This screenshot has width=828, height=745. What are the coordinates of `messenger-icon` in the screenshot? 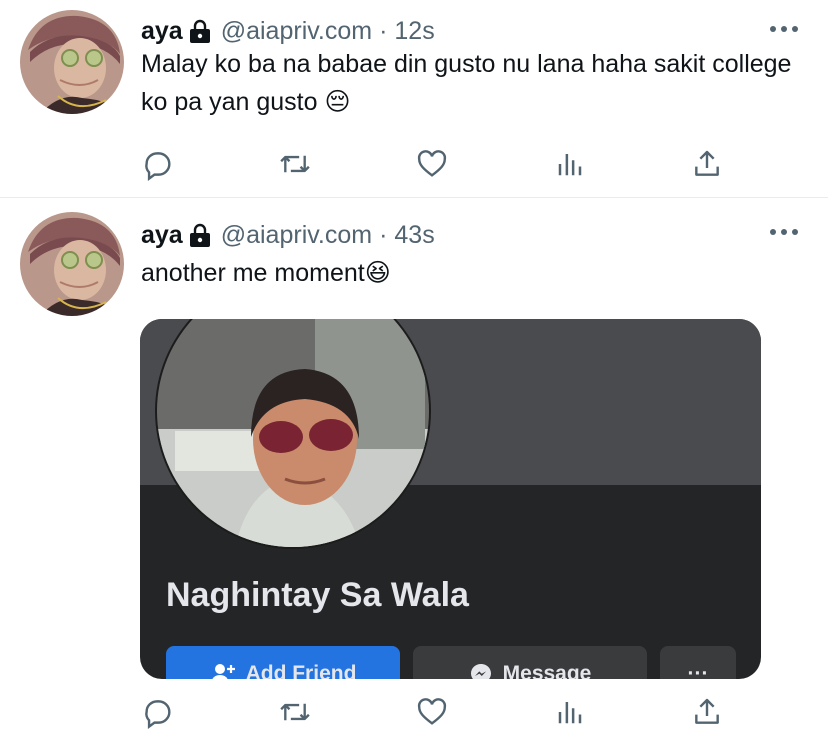 It's located at (481, 670).